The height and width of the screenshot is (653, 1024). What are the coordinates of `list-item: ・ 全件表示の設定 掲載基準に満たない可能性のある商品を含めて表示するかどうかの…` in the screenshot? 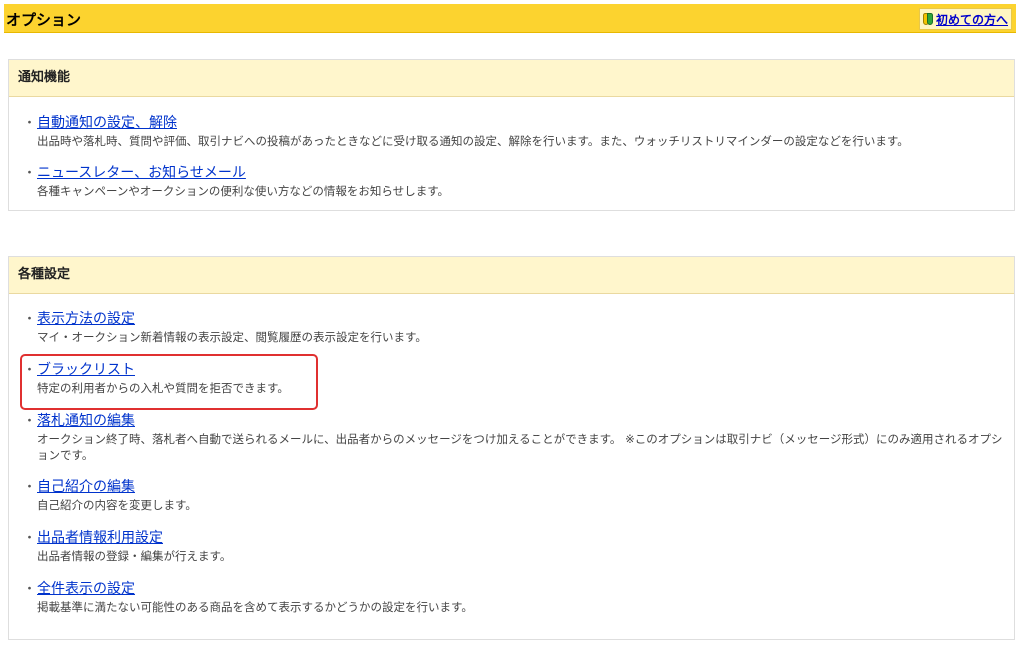 It's located at (511, 597).